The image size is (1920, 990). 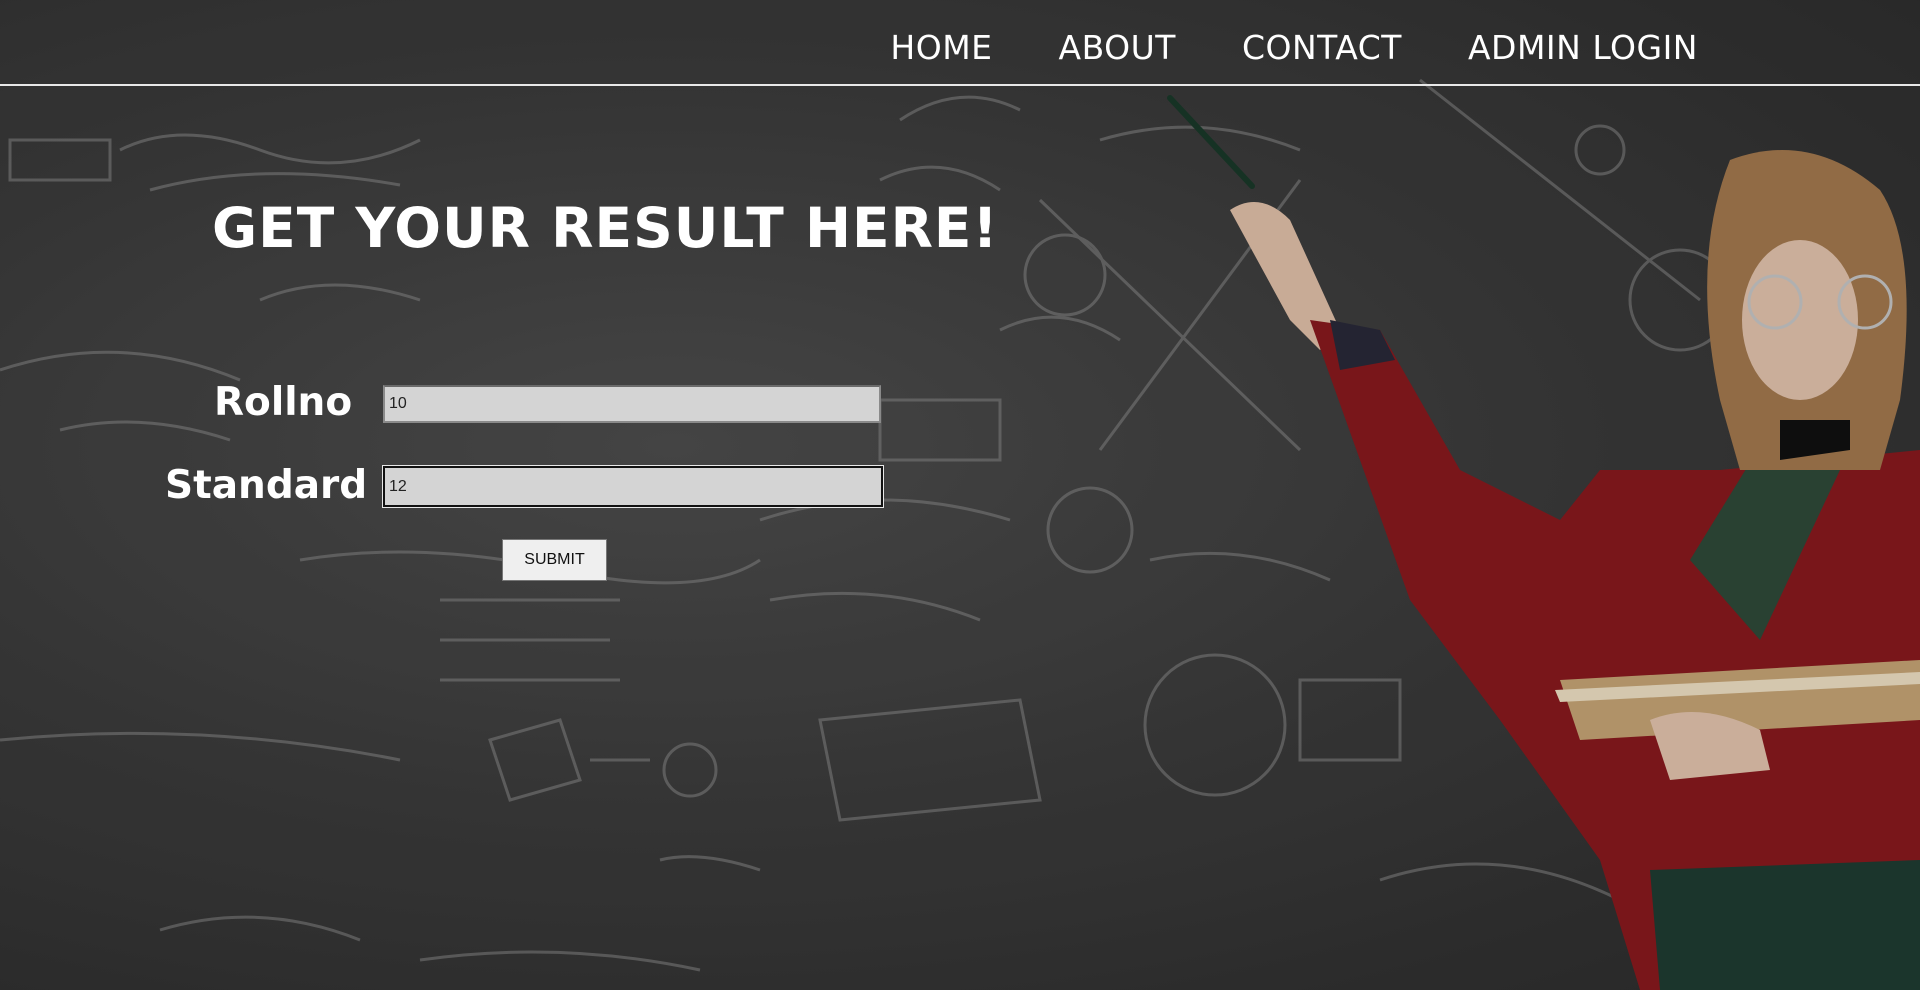 What do you see at coordinates (1322, 47) in the screenshot?
I see `nav-contact-link: CONTACT` at bounding box center [1322, 47].